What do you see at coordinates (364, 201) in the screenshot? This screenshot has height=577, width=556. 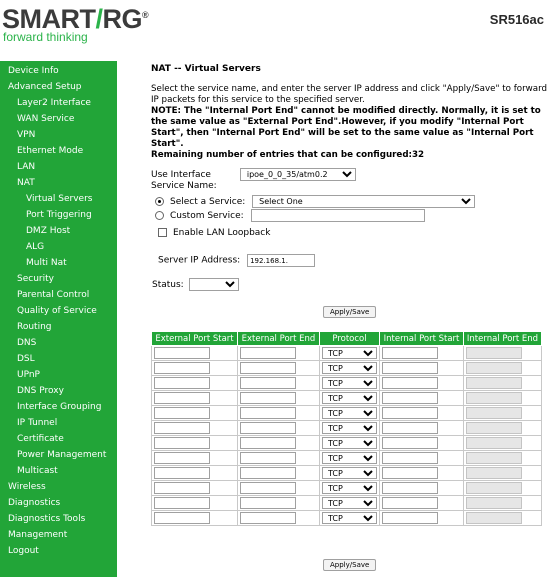 I see `select-service-dropdown: Select One` at bounding box center [364, 201].